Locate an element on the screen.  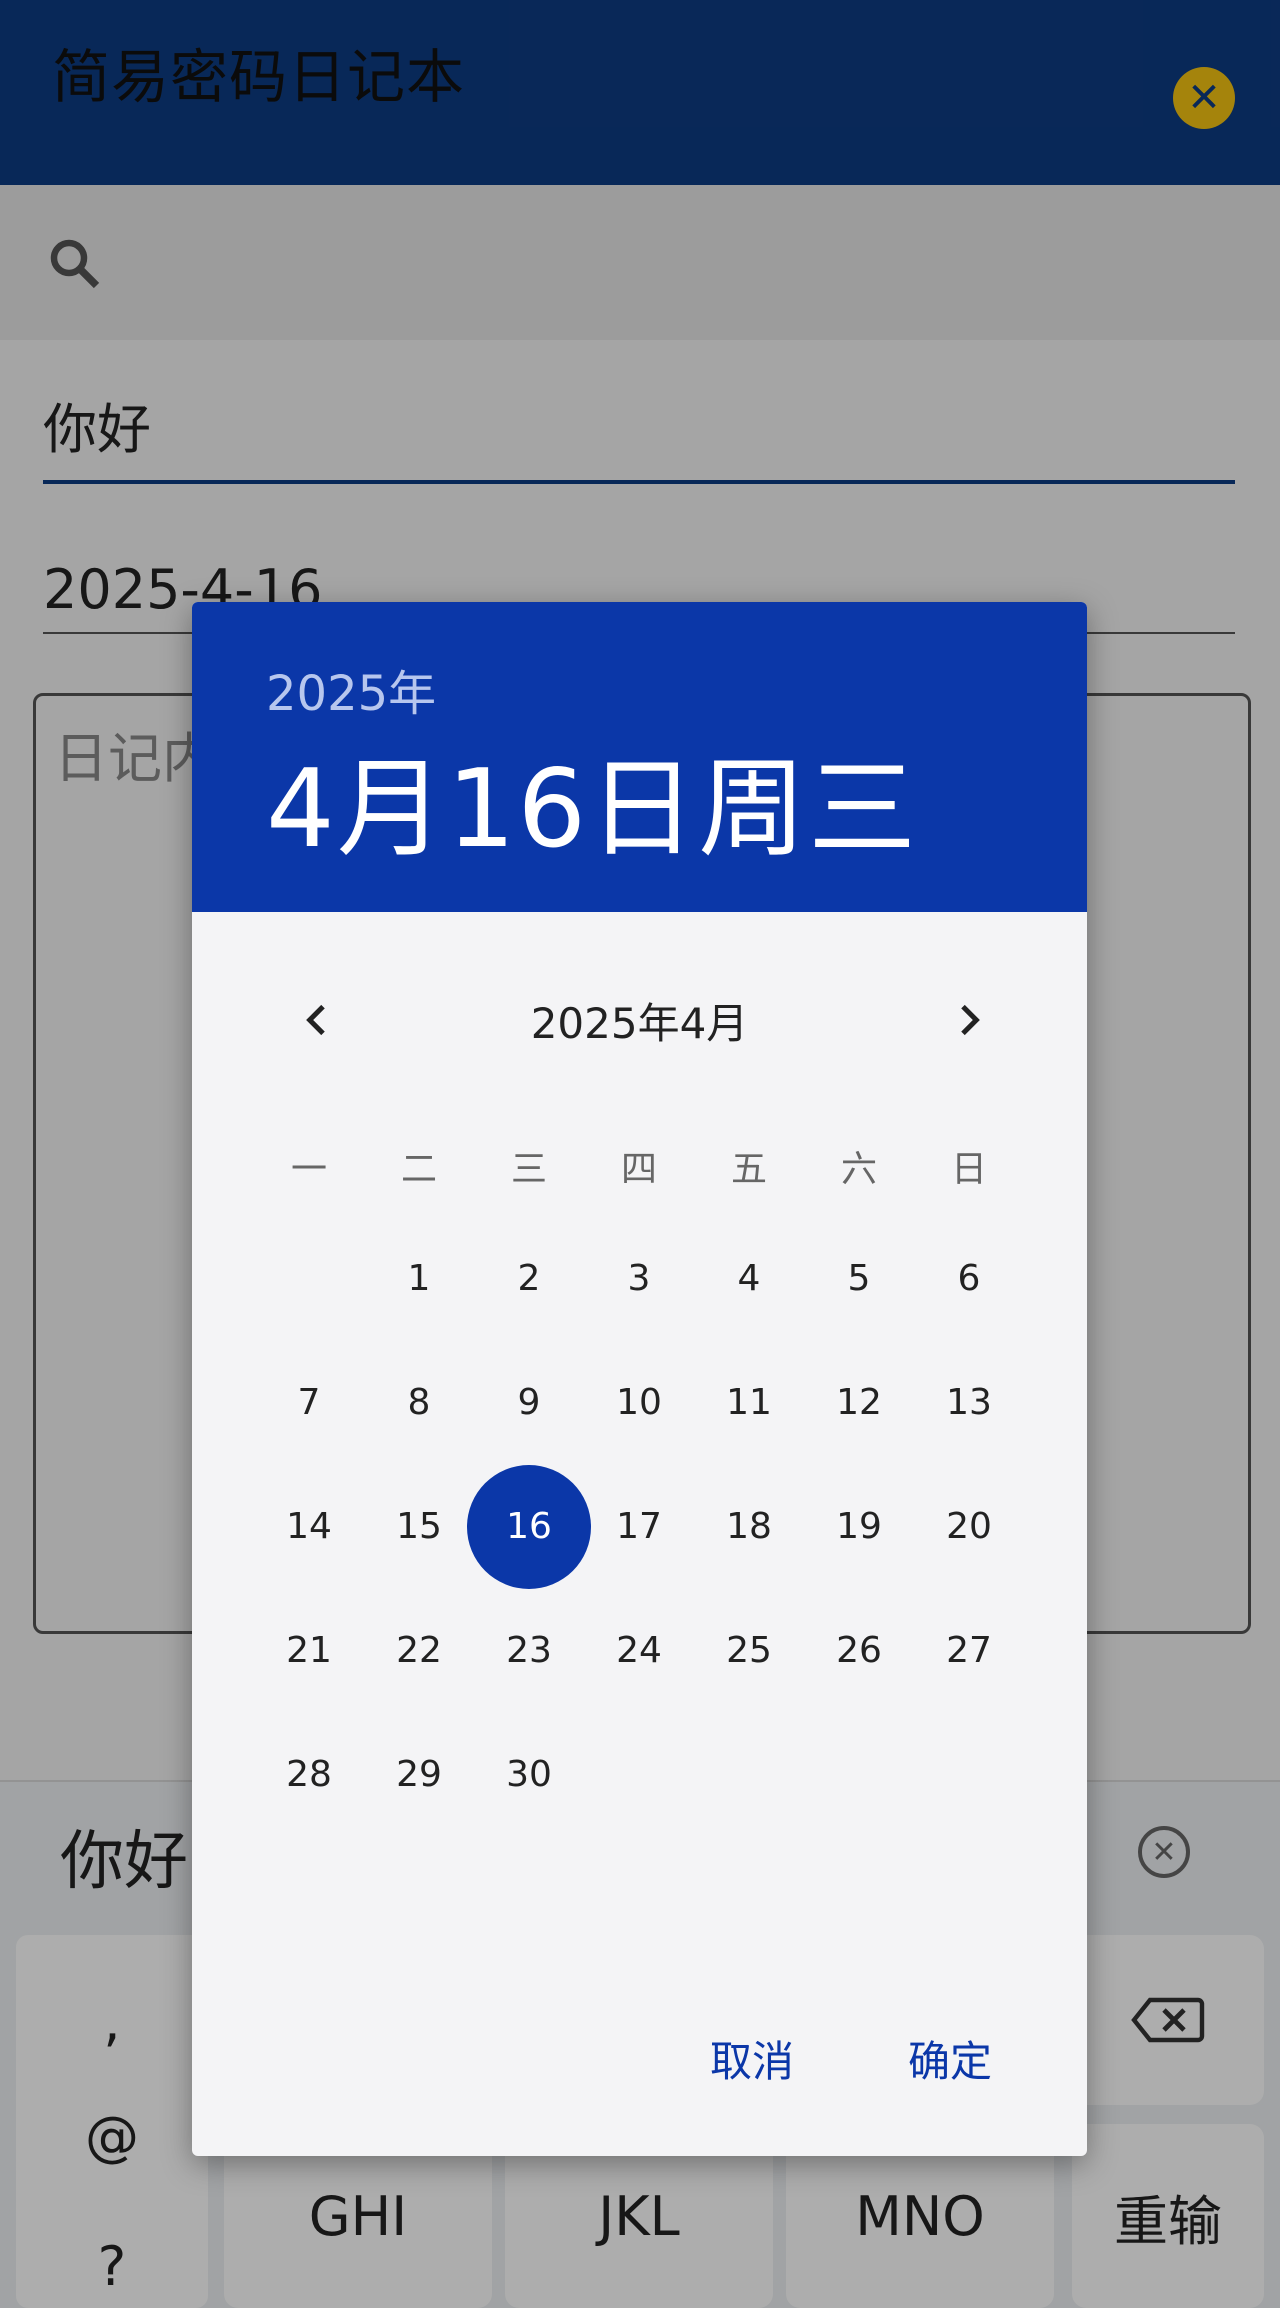
calendar-day: 4 is located at coordinates (749, 1279).